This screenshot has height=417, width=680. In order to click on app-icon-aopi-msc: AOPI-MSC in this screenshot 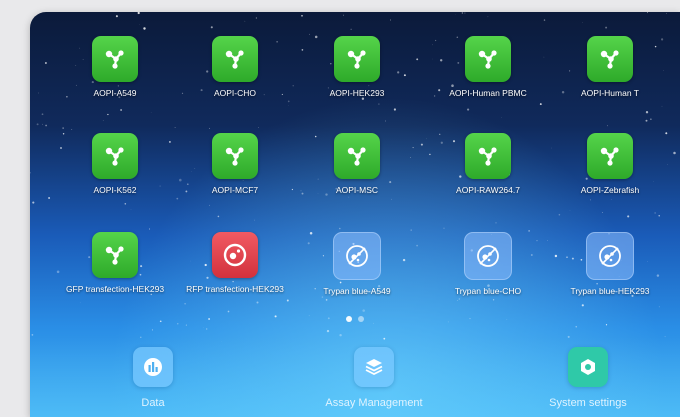, I will do `click(357, 164)`.